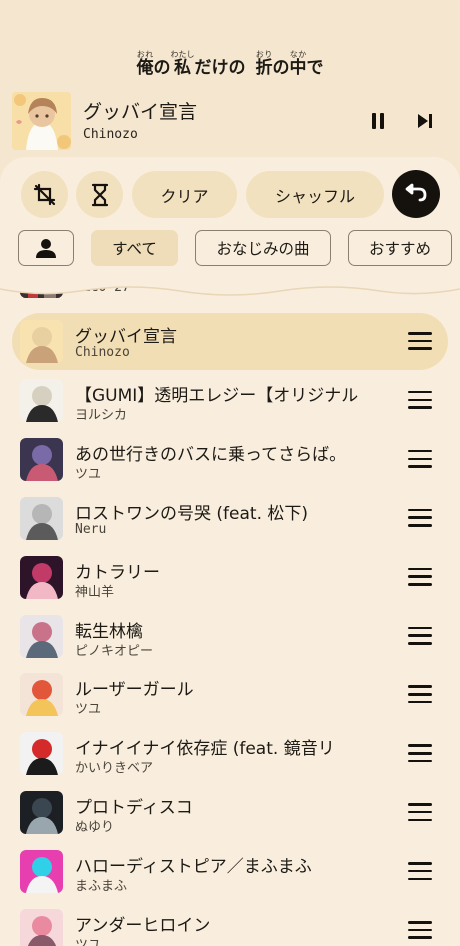  I want to click on scroll-fade-edge, so click(230, 286).